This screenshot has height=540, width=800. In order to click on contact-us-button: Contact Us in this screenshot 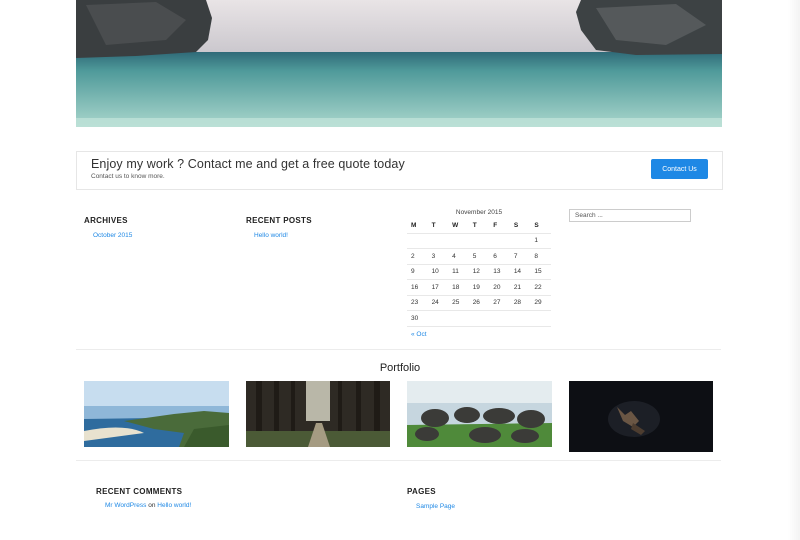, I will do `click(679, 169)`.